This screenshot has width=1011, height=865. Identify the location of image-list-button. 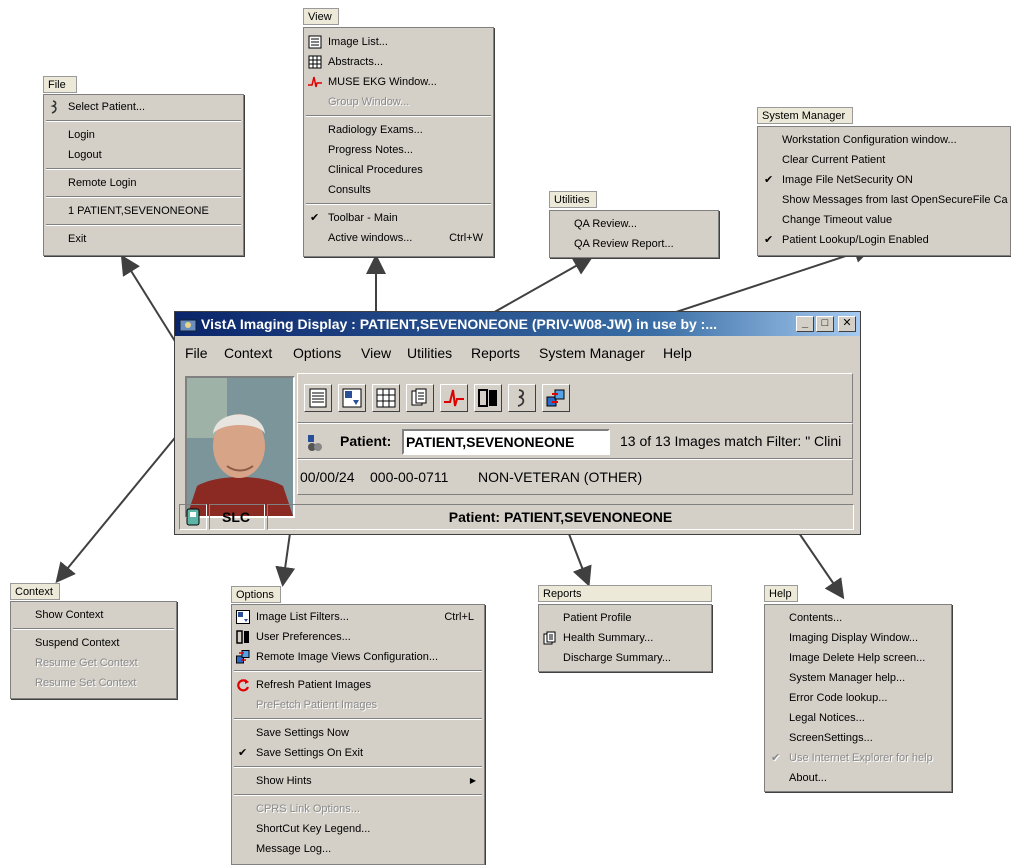
(318, 398).